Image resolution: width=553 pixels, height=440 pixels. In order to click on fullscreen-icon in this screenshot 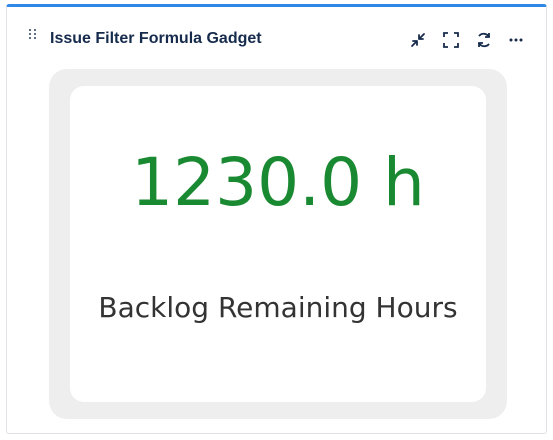, I will do `click(451, 40)`.